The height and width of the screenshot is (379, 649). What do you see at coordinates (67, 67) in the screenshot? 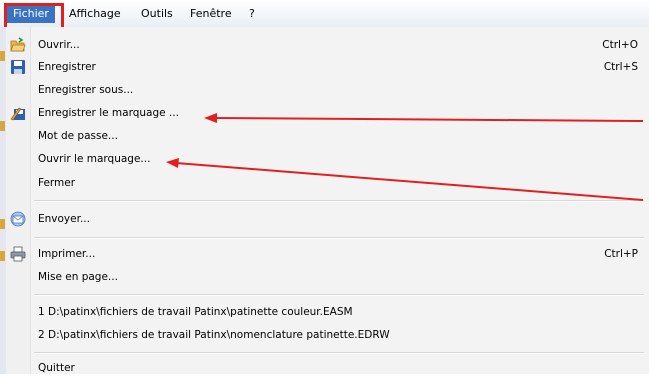
I see `menu-item-label: Enregistrer` at bounding box center [67, 67].